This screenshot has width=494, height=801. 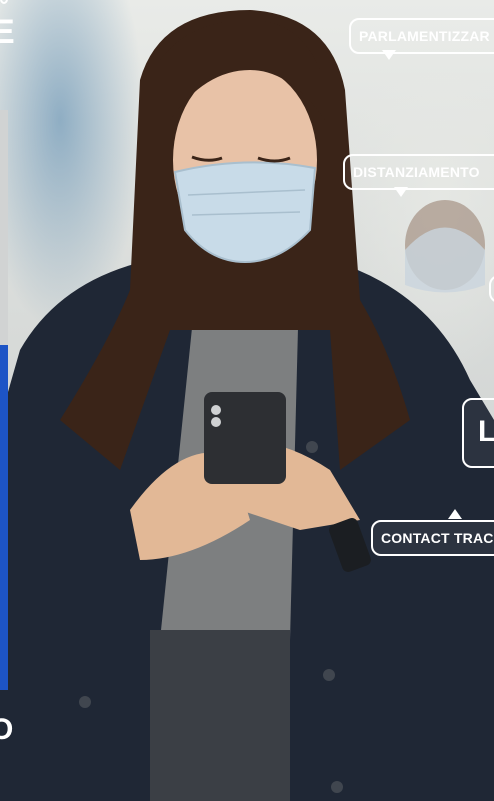 What do you see at coordinates (7, 32) in the screenshot?
I see `left-edge-letter-top: E` at bounding box center [7, 32].